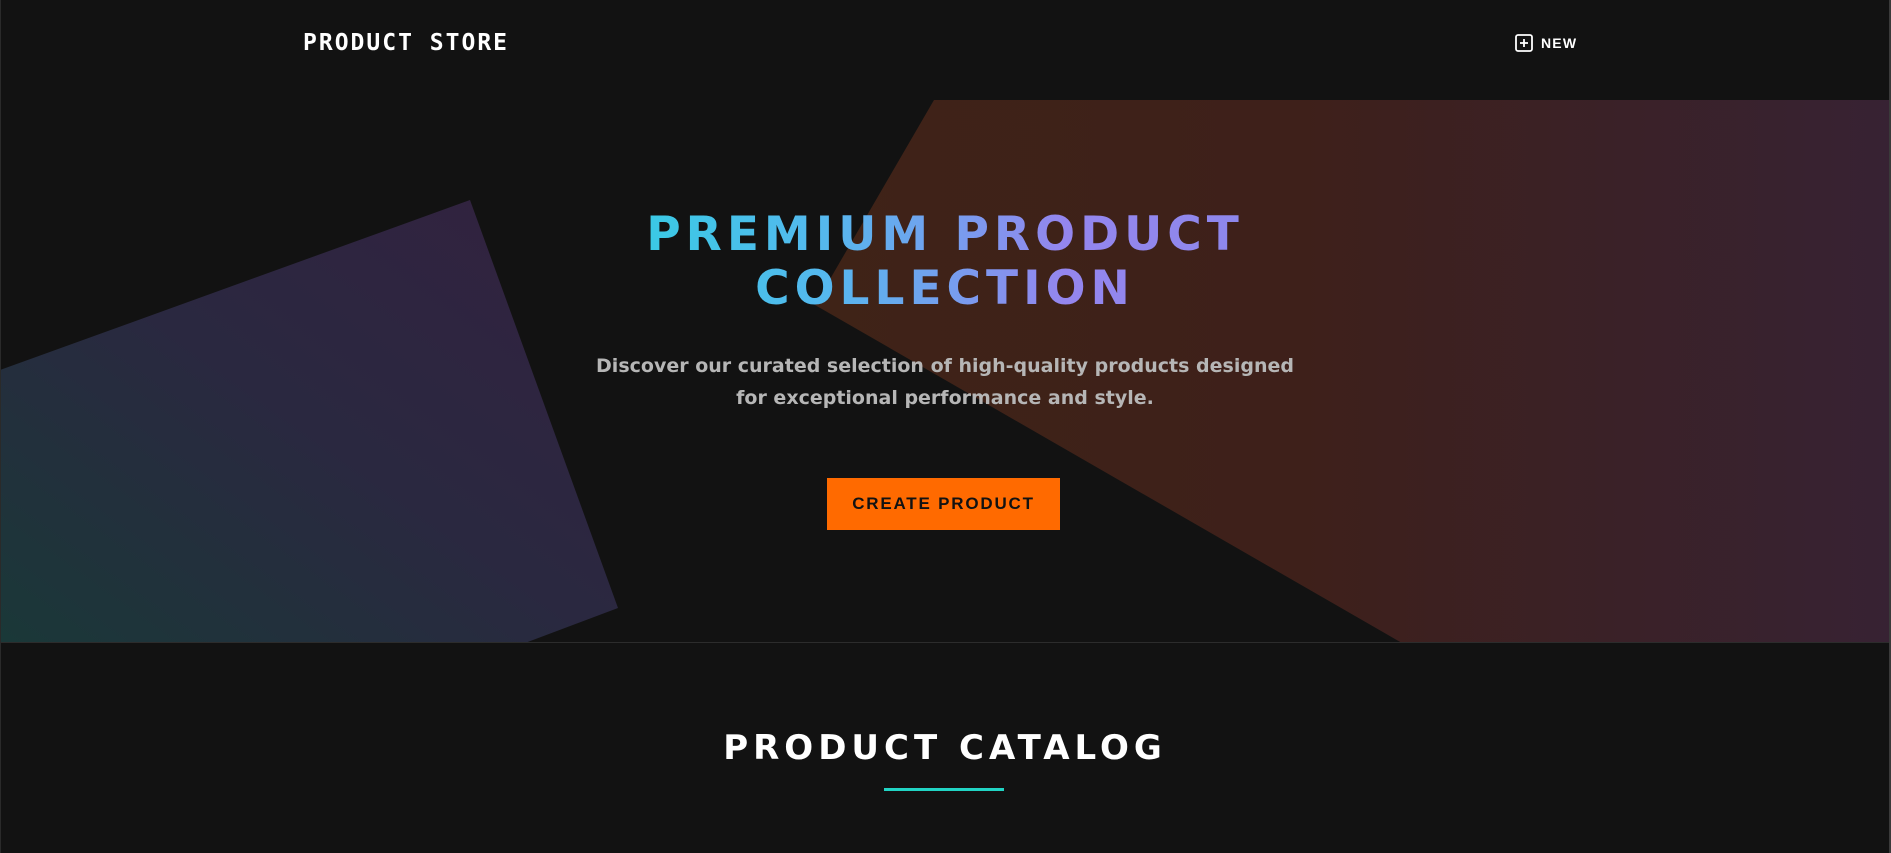 Image resolution: width=1891 pixels, height=853 pixels. What do you see at coordinates (1524, 43) in the screenshot?
I see `plus-square-icon` at bounding box center [1524, 43].